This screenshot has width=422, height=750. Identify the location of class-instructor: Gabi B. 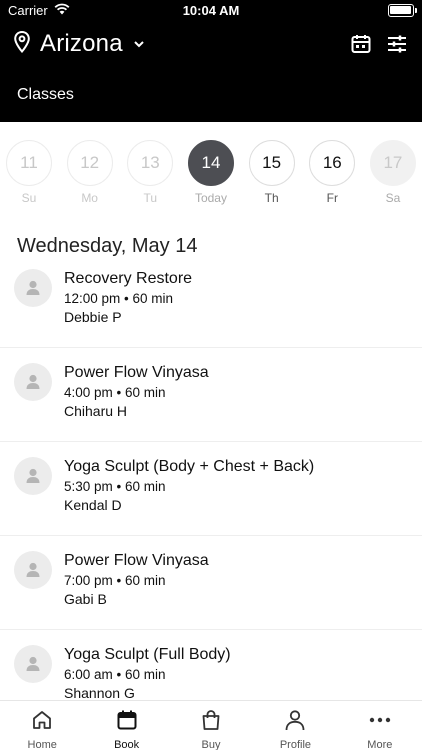
(85, 599).